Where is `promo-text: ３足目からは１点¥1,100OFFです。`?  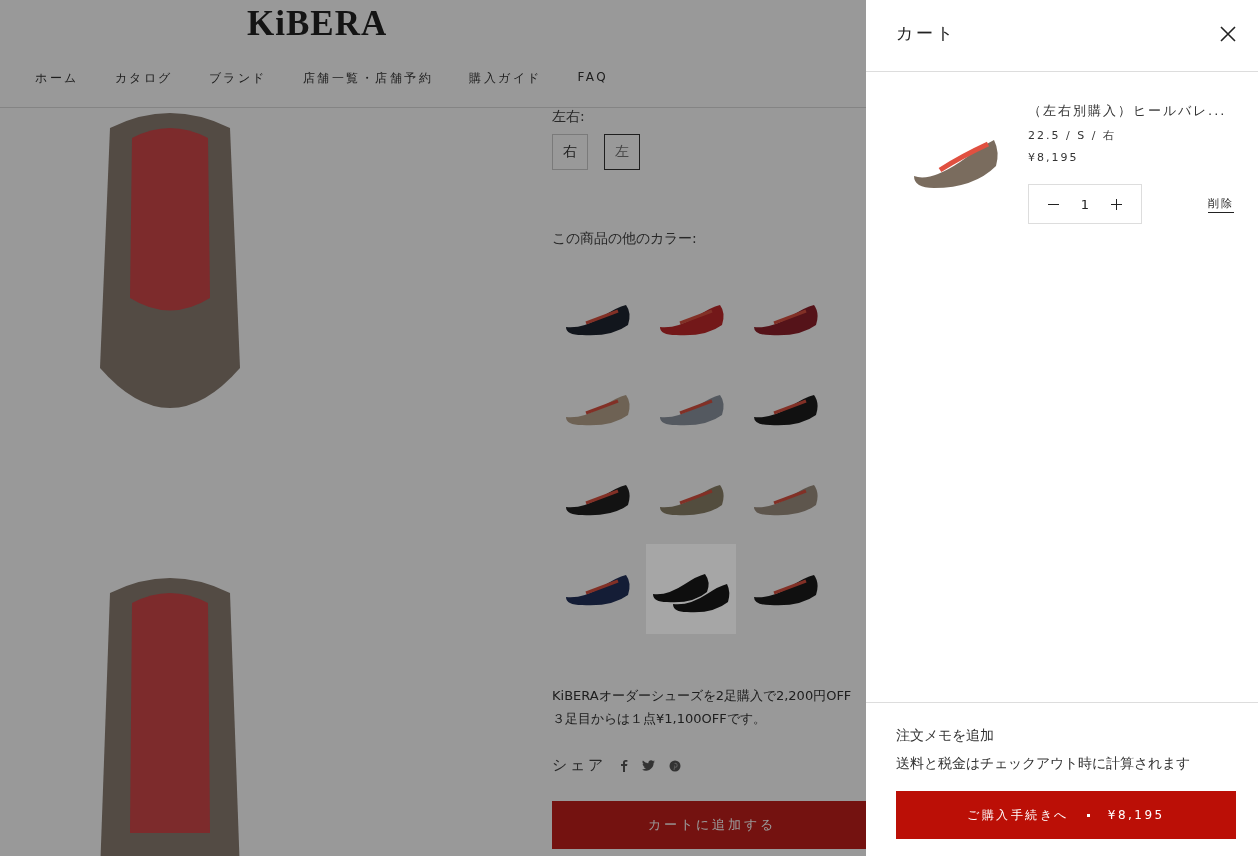 promo-text: ３足目からは１点¥1,100OFFです。 is located at coordinates (659, 719).